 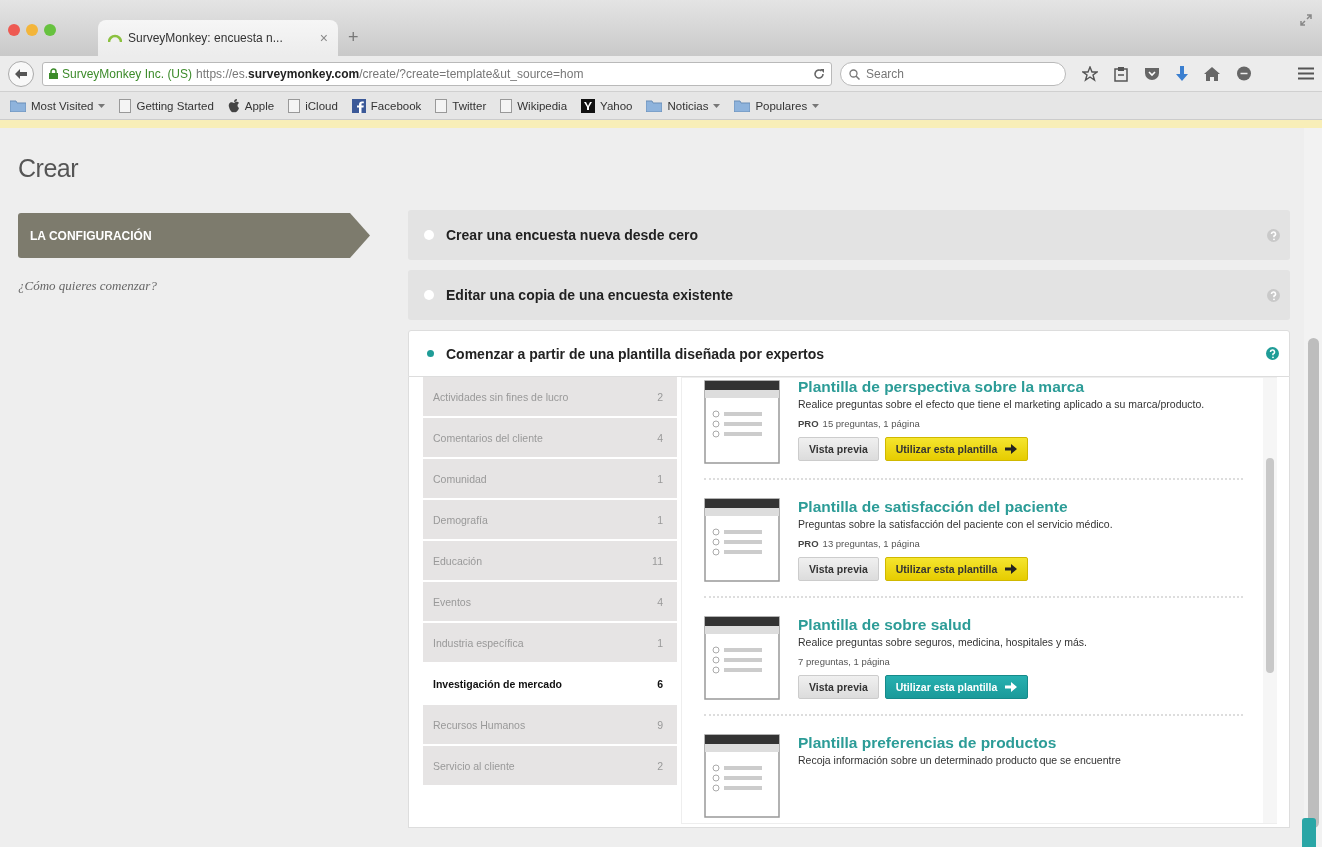 What do you see at coordinates (259, 105) in the screenshot?
I see `bookmark-link: Apple` at bounding box center [259, 105].